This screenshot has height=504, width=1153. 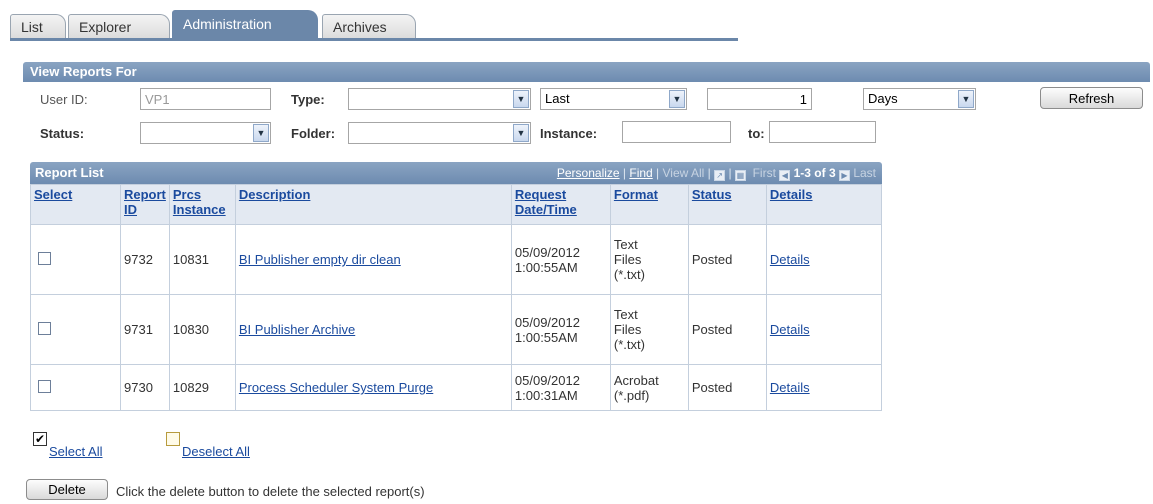 What do you see at coordinates (649, 204) in the screenshot?
I see `col-format: Format` at bounding box center [649, 204].